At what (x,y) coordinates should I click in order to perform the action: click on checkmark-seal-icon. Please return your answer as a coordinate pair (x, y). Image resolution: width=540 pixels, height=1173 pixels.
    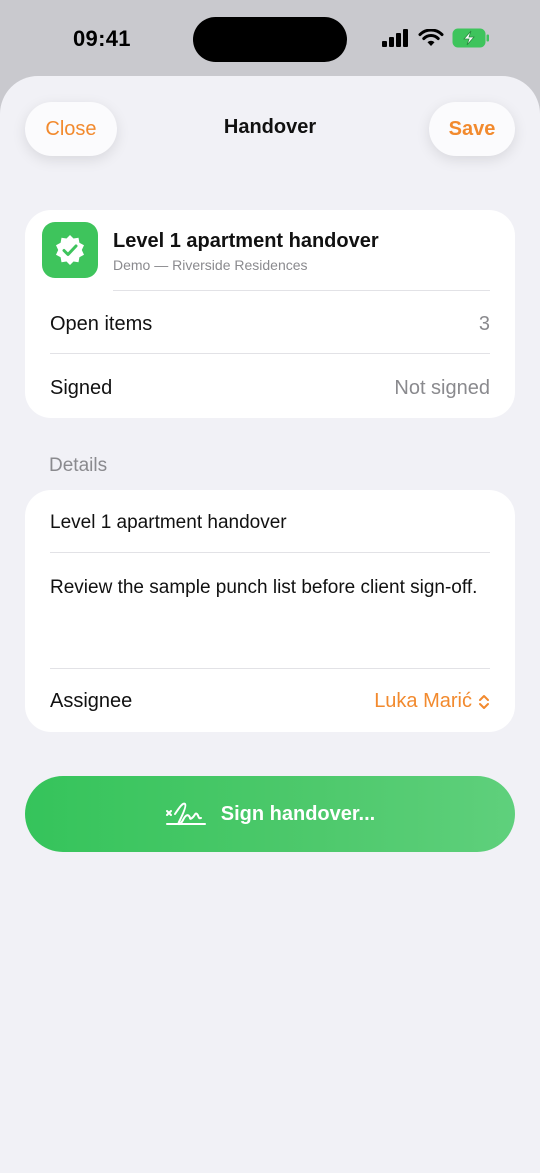
    Looking at the image, I should click on (70, 250).